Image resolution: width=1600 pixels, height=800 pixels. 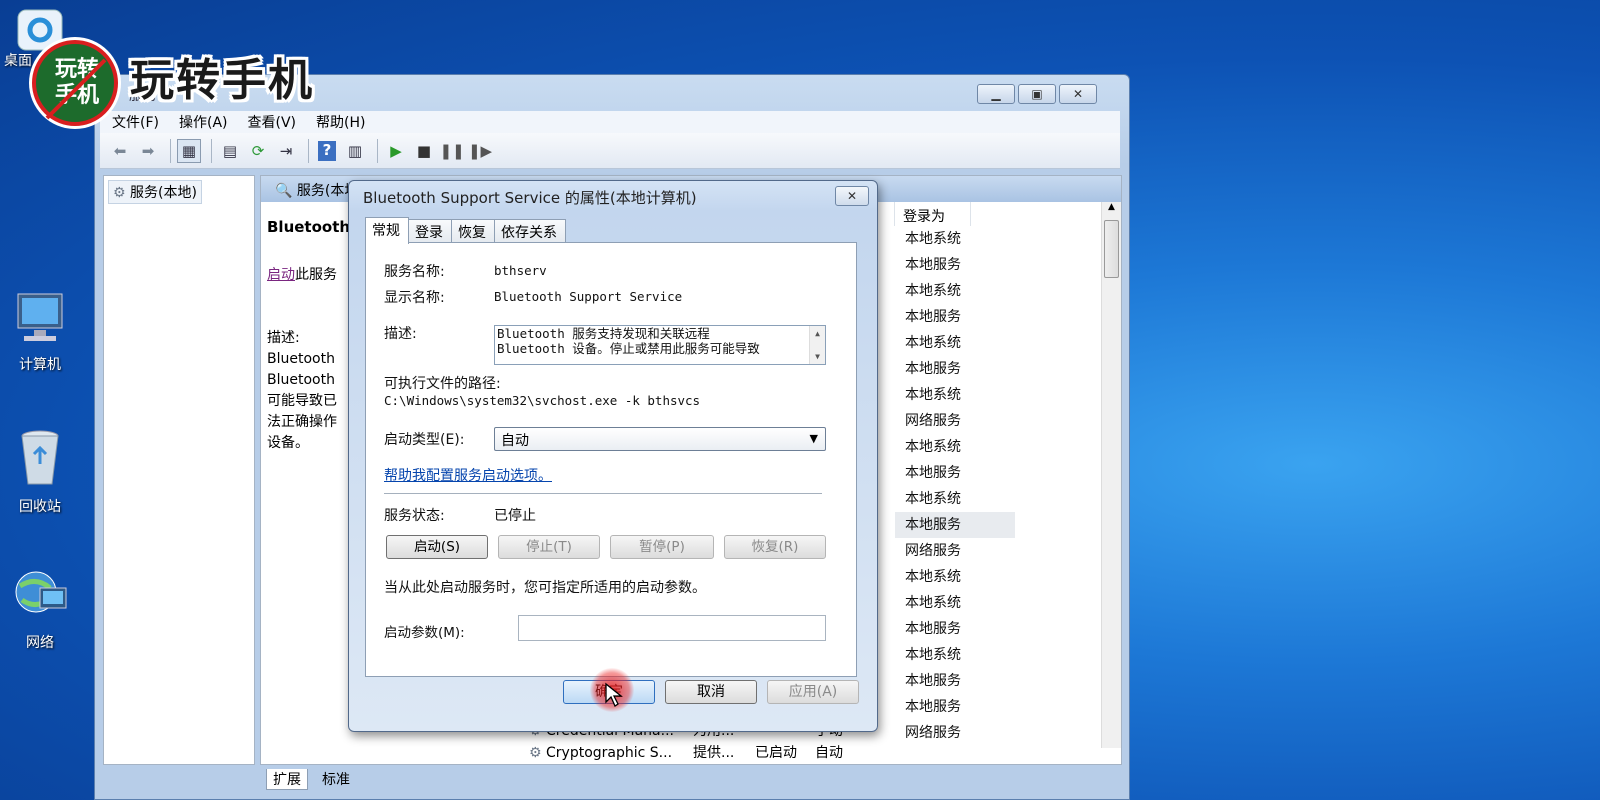 I want to click on tab-standard: 标准, so click(x=336, y=779).